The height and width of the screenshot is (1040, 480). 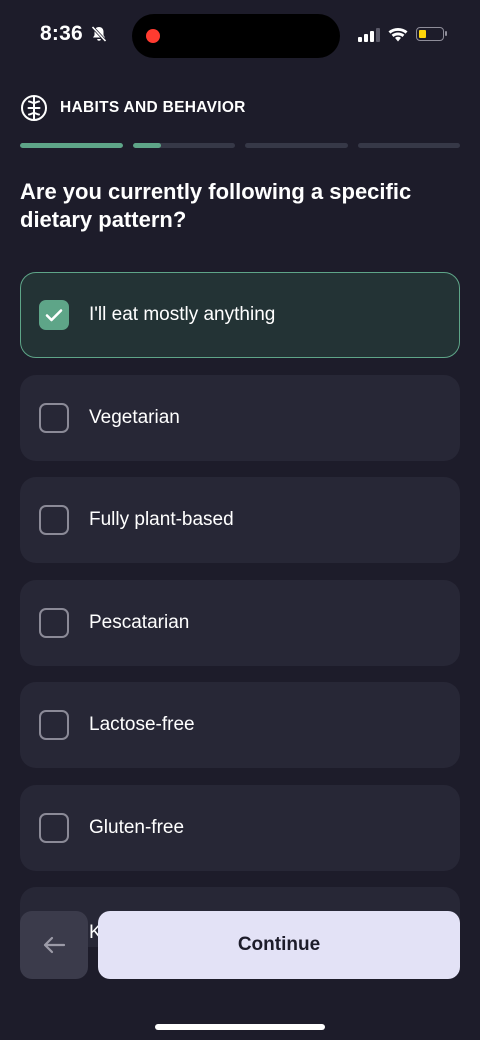 What do you see at coordinates (240, 417) in the screenshot?
I see `option-item: Vegetarian` at bounding box center [240, 417].